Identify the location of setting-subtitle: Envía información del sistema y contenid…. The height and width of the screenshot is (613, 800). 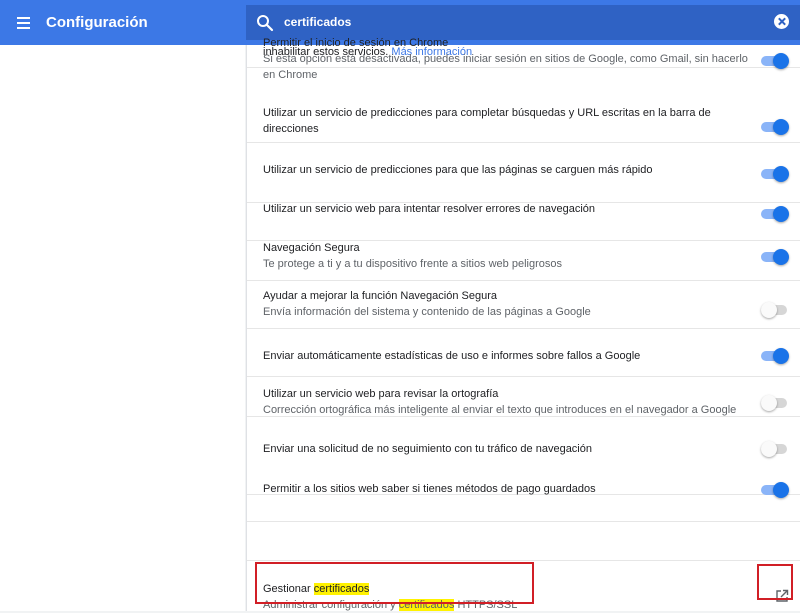
(427, 312).